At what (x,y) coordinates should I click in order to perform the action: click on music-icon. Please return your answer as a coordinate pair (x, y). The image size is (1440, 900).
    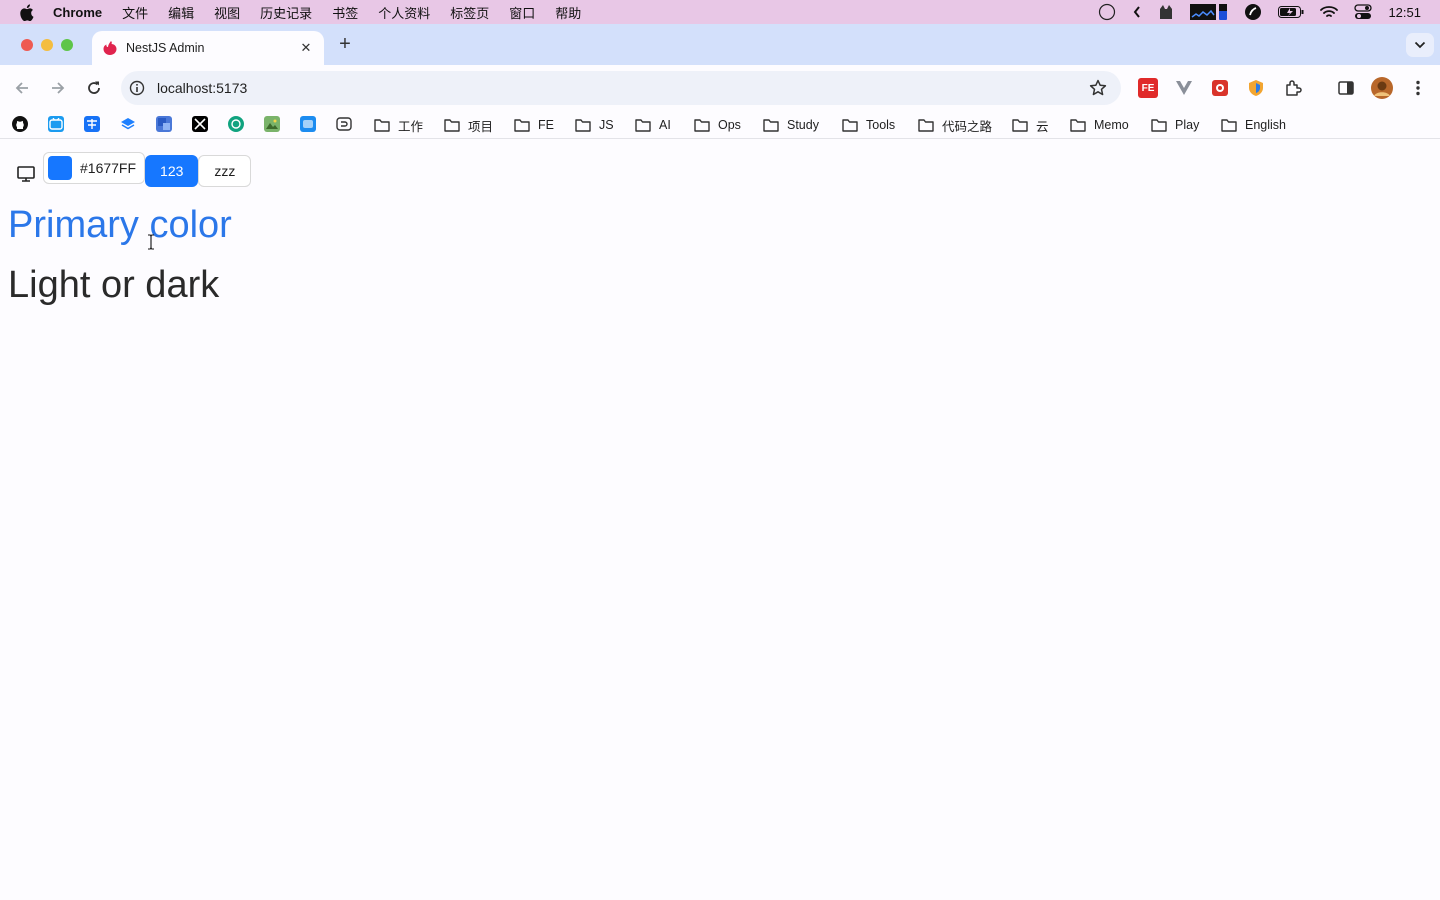
    Looking at the image, I should click on (1253, 12).